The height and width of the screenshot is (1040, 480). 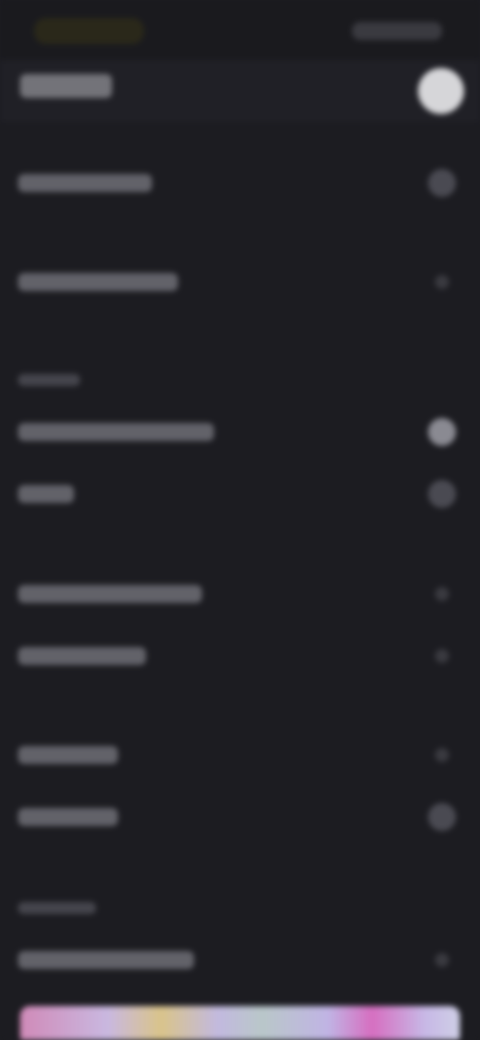 I want to click on page-title, so click(x=66, y=87).